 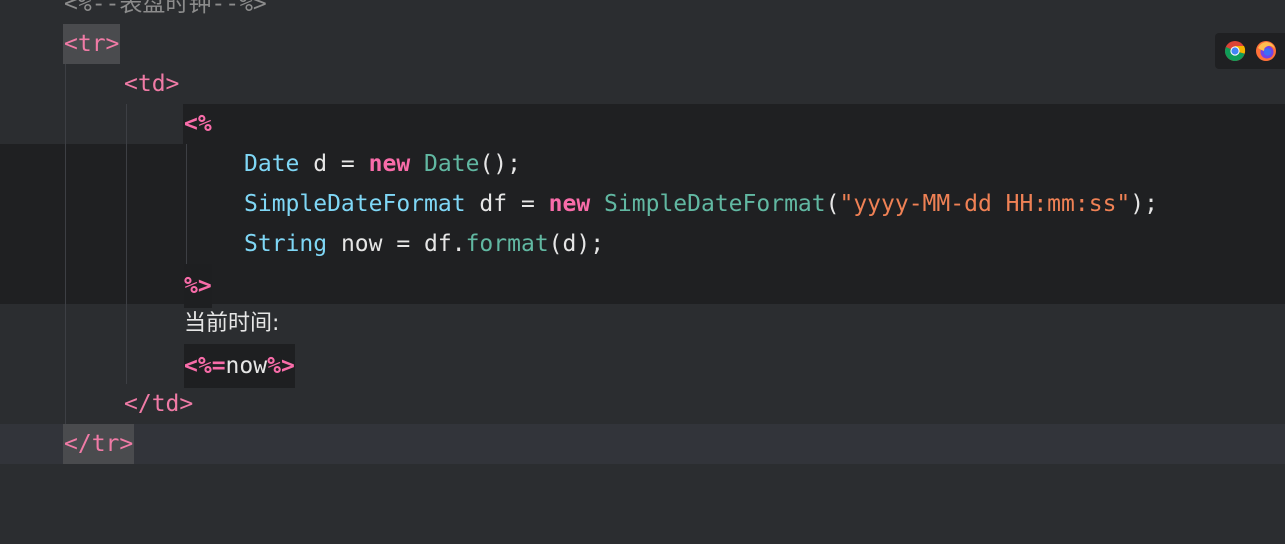 I want to click on label-current-time: 当前时间:, so click(x=232, y=323).